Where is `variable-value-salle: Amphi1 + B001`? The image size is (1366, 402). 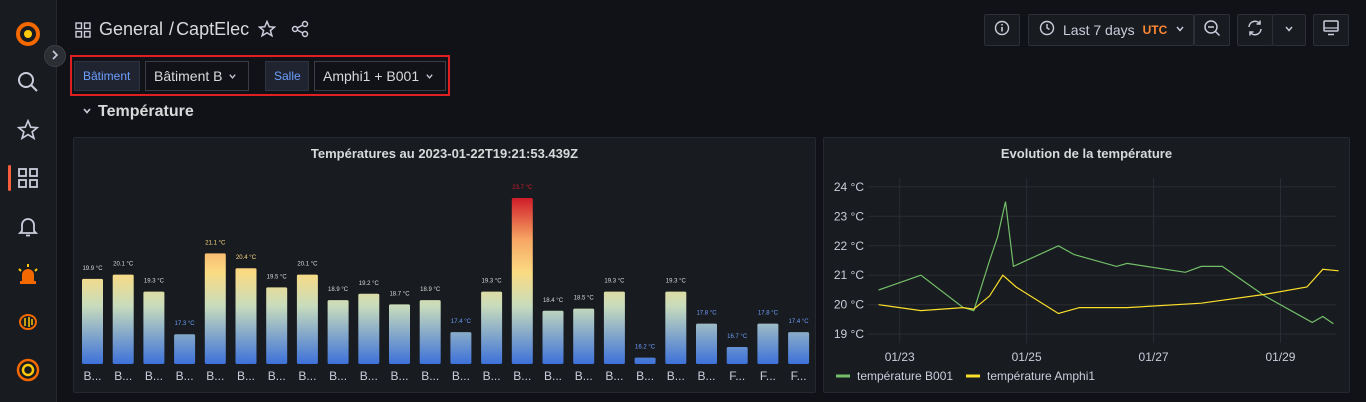
variable-value-salle: Amphi1 + B001 is located at coordinates (371, 76).